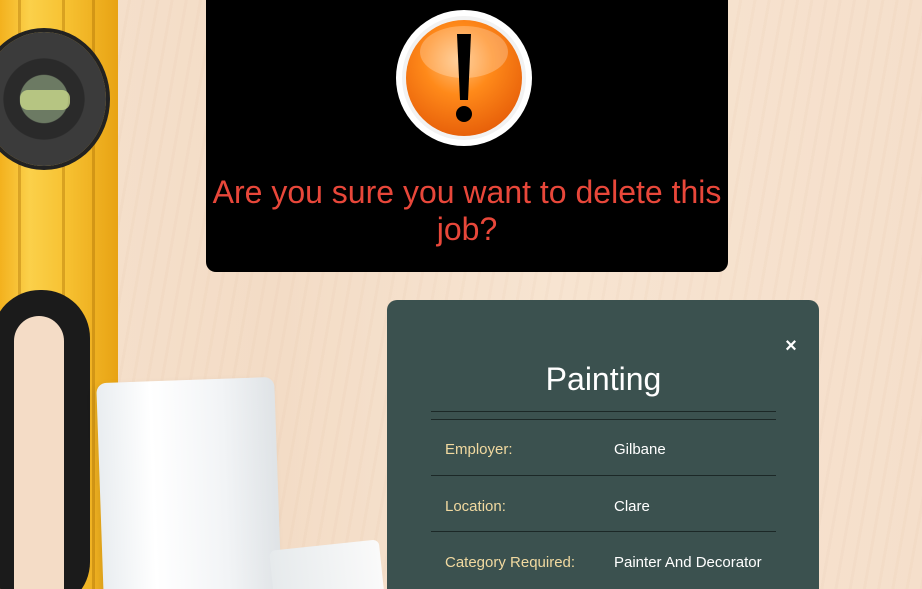 This screenshot has height=589, width=922. Describe the element at coordinates (475, 506) in the screenshot. I see `location-label: Location:` at that location.